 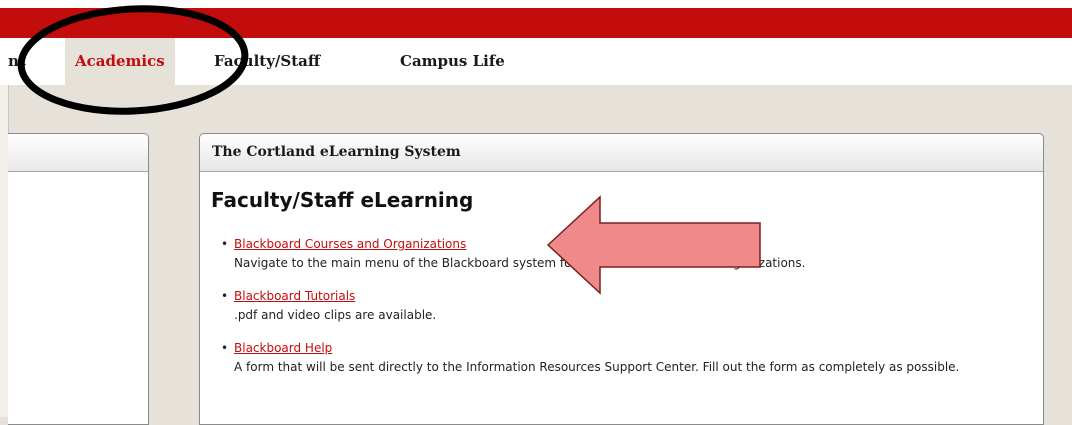 I want to click on panel-header: The Cortland eLearning System, so click(x=621, y=153).